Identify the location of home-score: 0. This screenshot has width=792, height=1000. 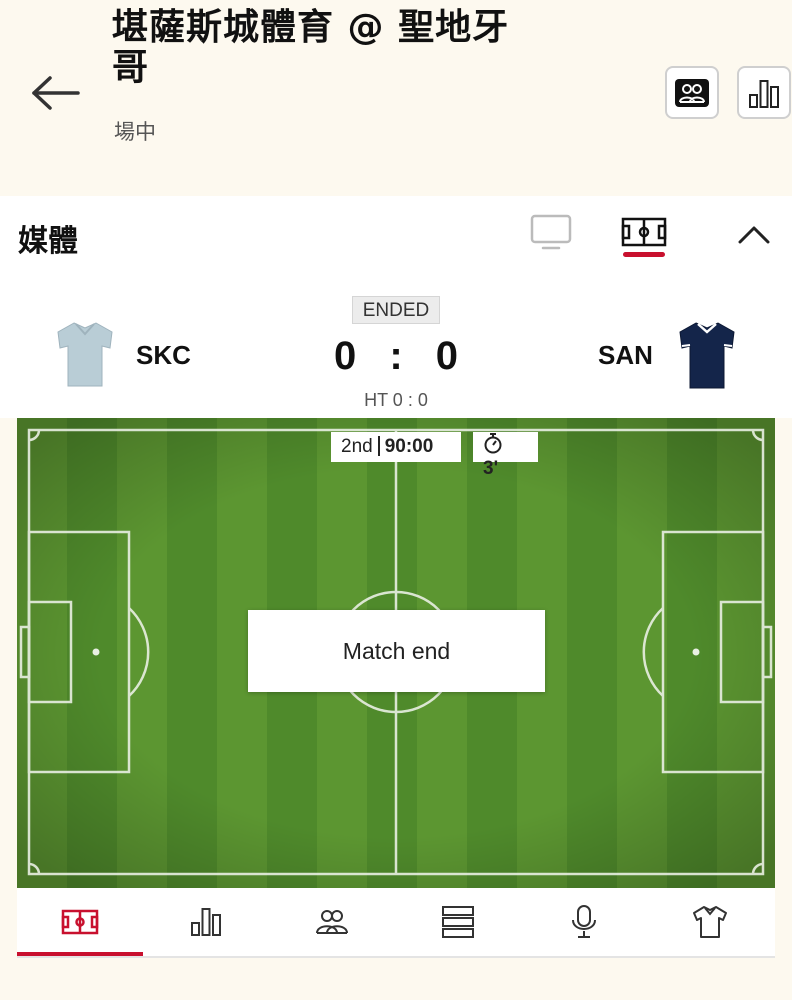
(345, 356).